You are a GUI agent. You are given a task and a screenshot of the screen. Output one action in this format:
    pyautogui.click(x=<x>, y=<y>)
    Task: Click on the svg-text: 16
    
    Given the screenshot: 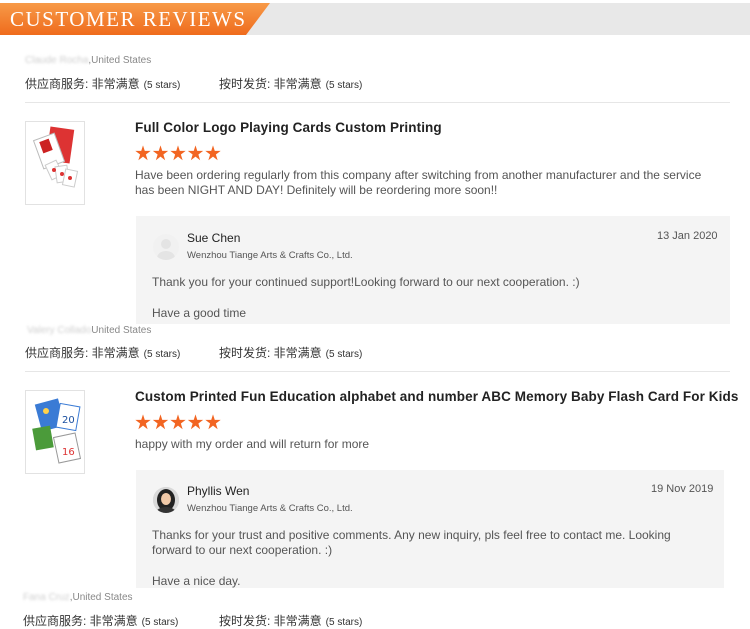 What is the action you would take?
    pyautogui.click(x=68, y=452)
    